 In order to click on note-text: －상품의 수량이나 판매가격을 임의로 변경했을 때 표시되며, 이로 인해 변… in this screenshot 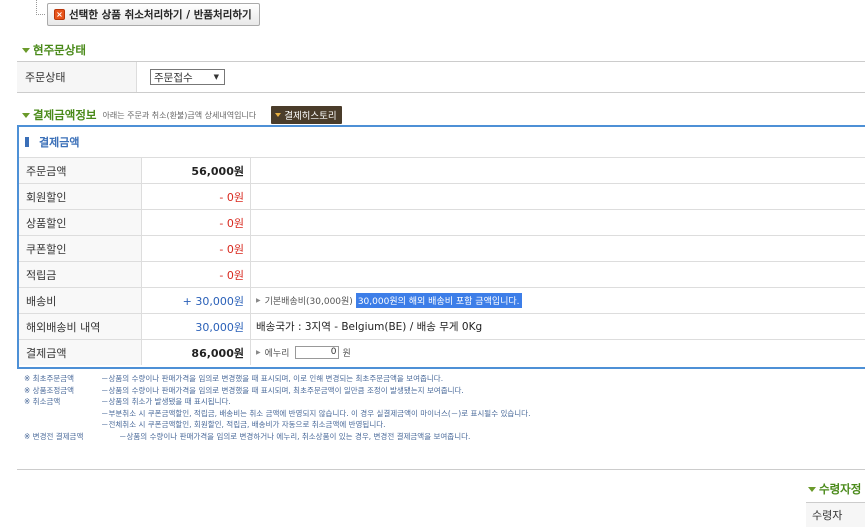, I will do `click(272, 378)`.